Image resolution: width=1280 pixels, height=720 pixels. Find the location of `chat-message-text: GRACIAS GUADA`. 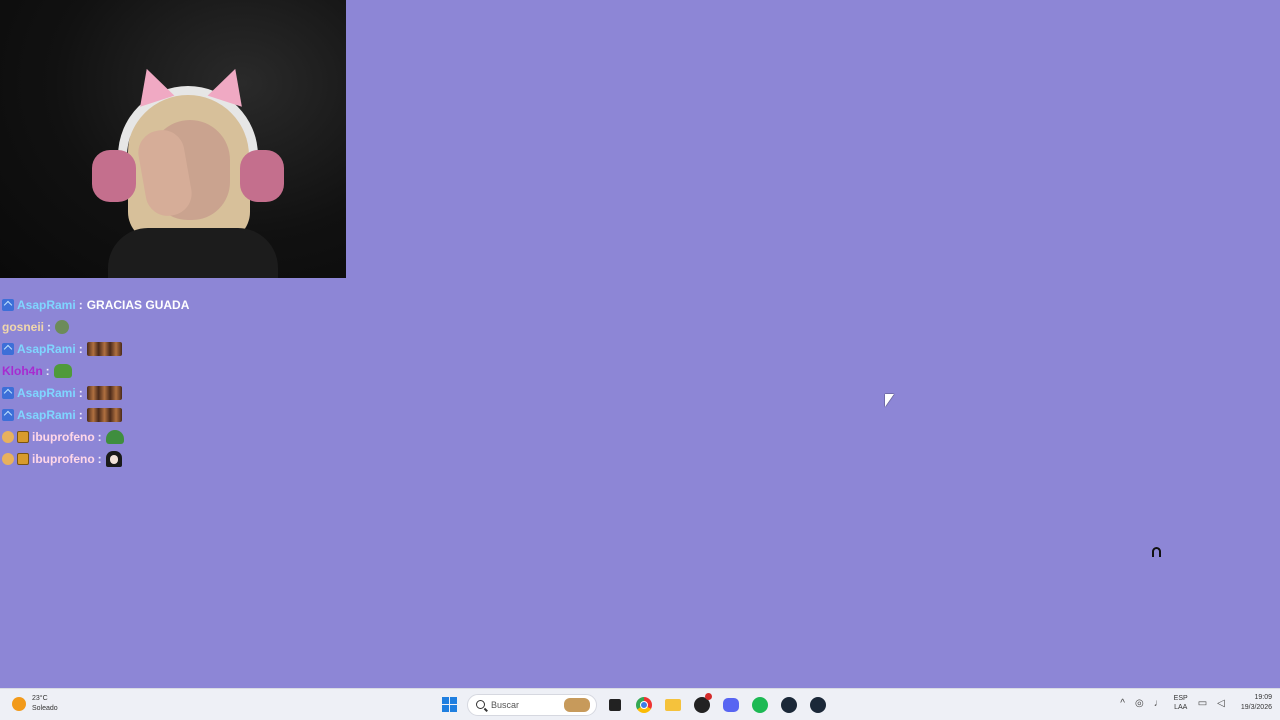

chat-message-text: GRACIAS GUADA is located at coordinates (138, 305).